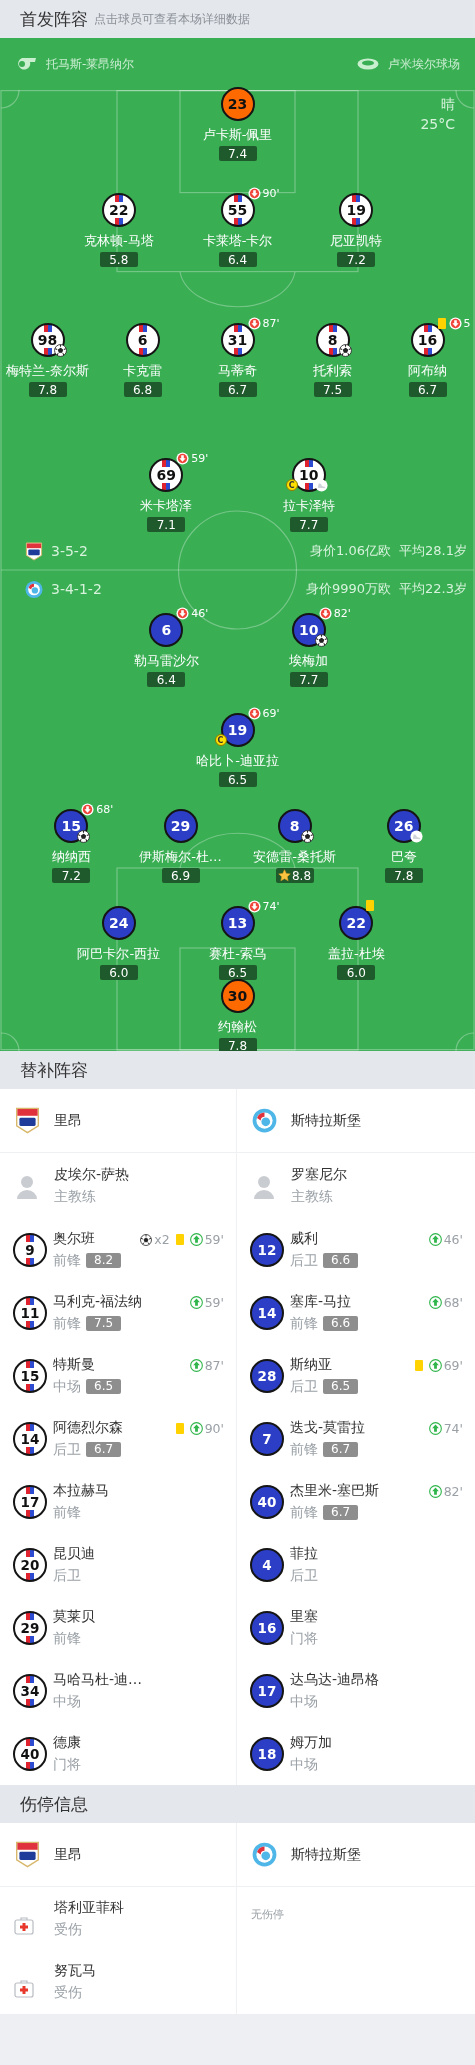 This screenshot has width=475, height=2065. I want to click on player-name: 卡克雷, so click(142, 371).